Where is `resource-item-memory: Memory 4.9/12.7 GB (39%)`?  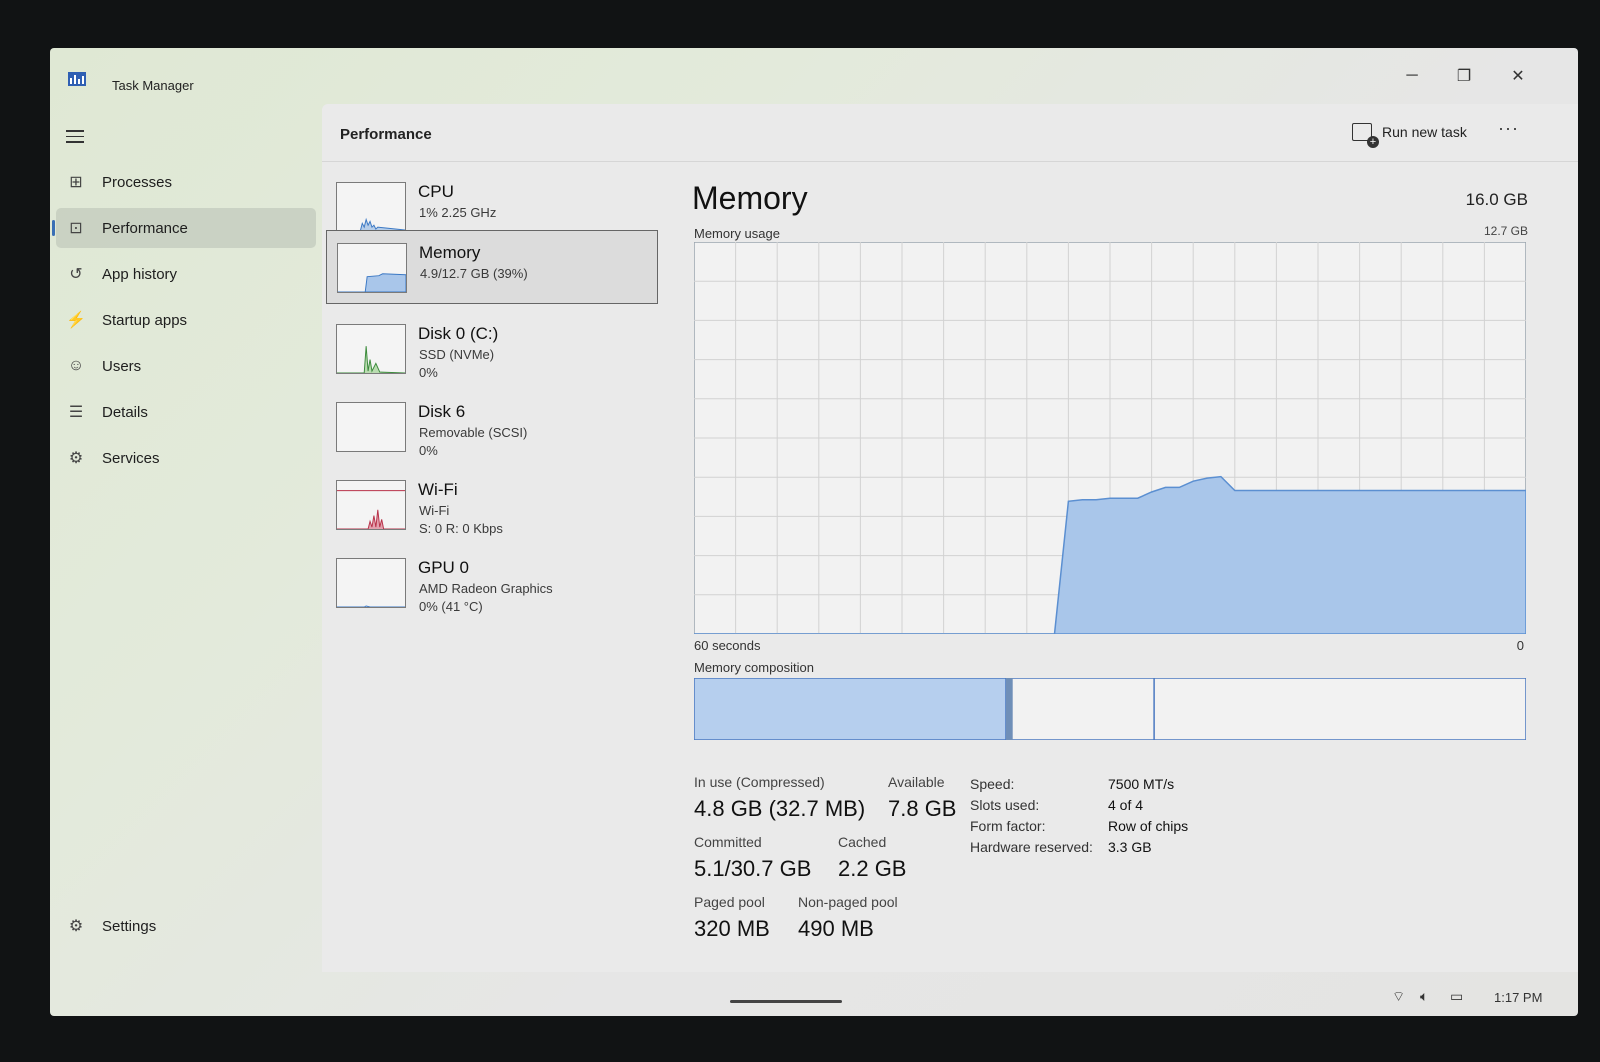 resource-item-memory: Memory 4.9/12.7 GB (39%) is located at coordinates (492, 267).